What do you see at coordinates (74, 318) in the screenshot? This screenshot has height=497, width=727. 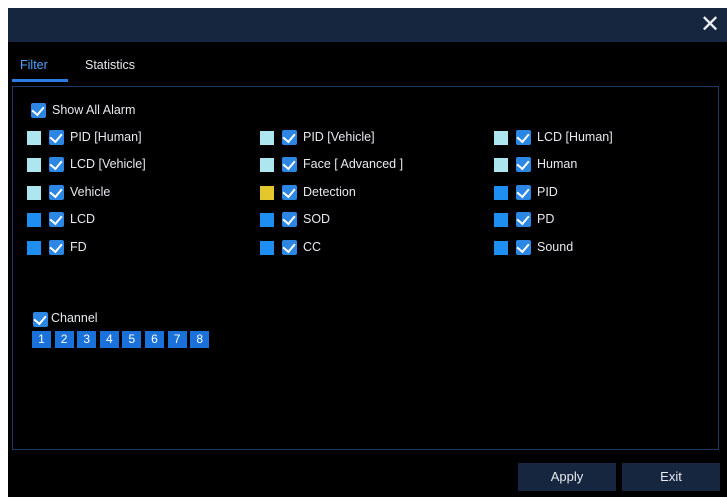 I see `channel-label: Channel` at bounding box center [74, 318].